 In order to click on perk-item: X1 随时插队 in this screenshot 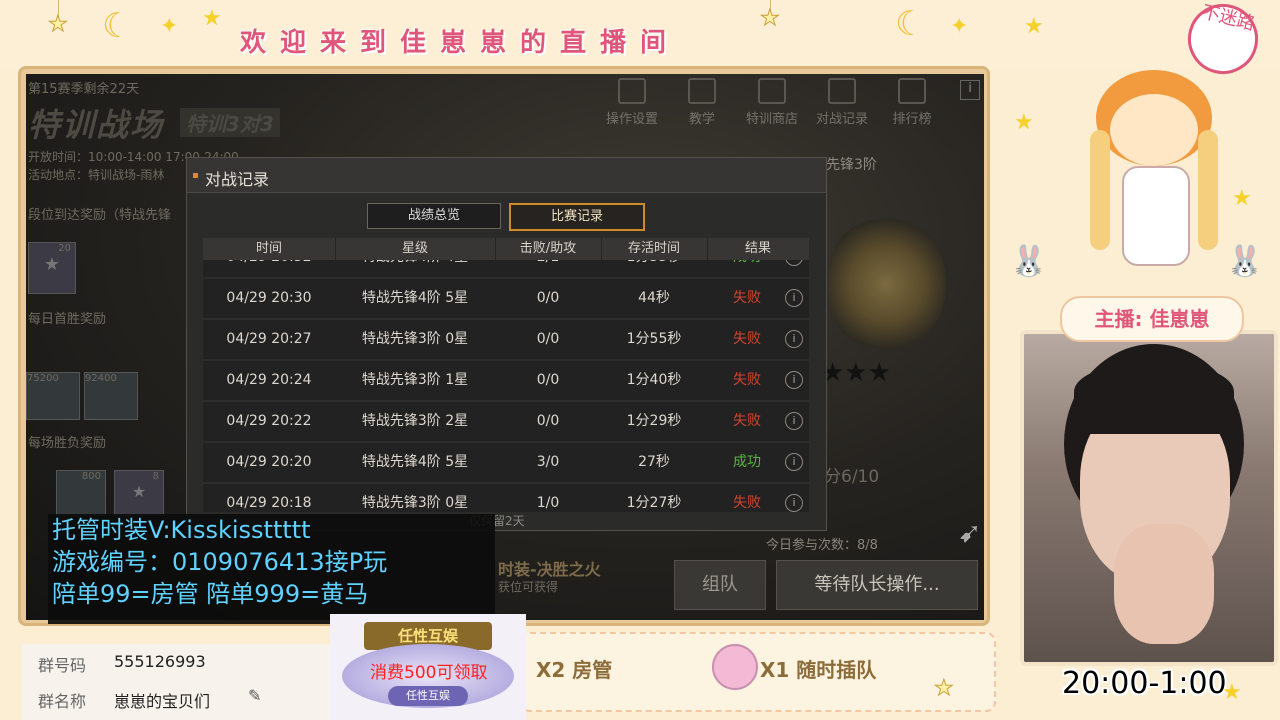, I will do `click(818, 670)`.